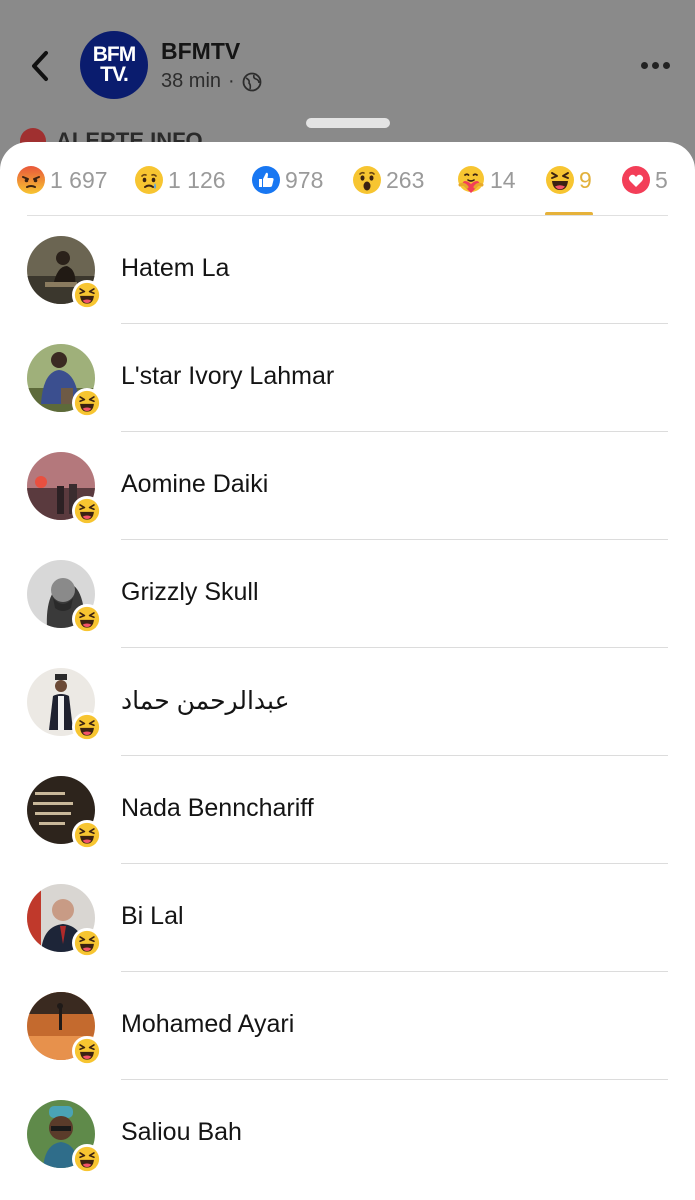 This screenshot has height=1200, width=695. I want to click on reactor-name: Hatem La, so click(175, 268).